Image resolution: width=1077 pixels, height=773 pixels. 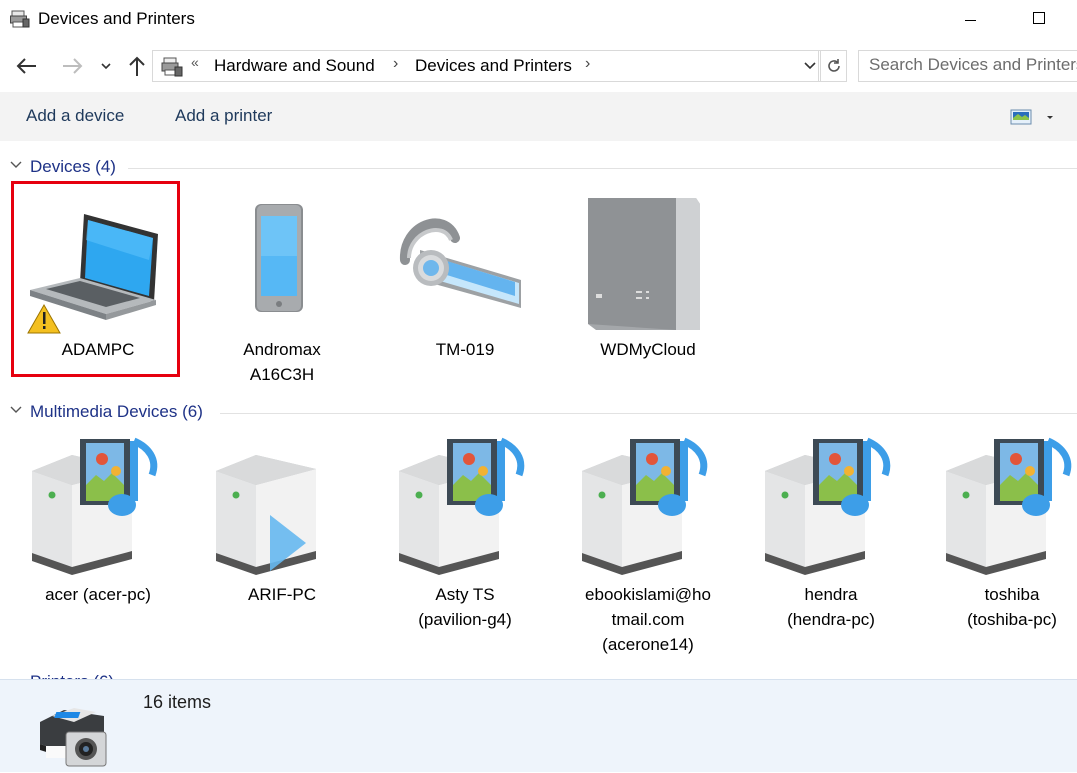 What do you see at coordinates (493, 66) in the screenshot?
I see `breadcrumb-devices-and-printers: Devices and Printers` at bounding box center [493, 66].